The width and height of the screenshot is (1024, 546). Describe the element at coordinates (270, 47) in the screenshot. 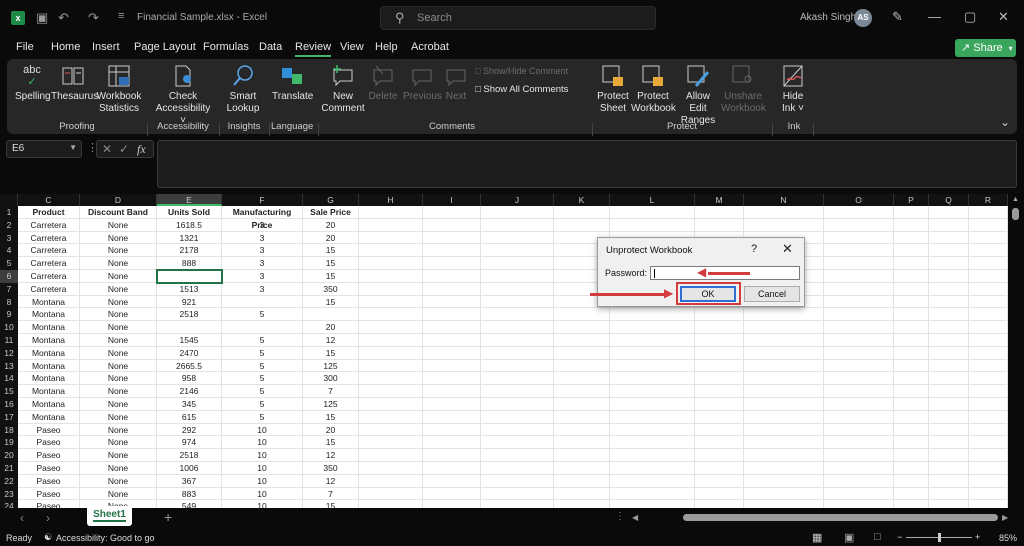

I see `tab-data: Data` at that location.